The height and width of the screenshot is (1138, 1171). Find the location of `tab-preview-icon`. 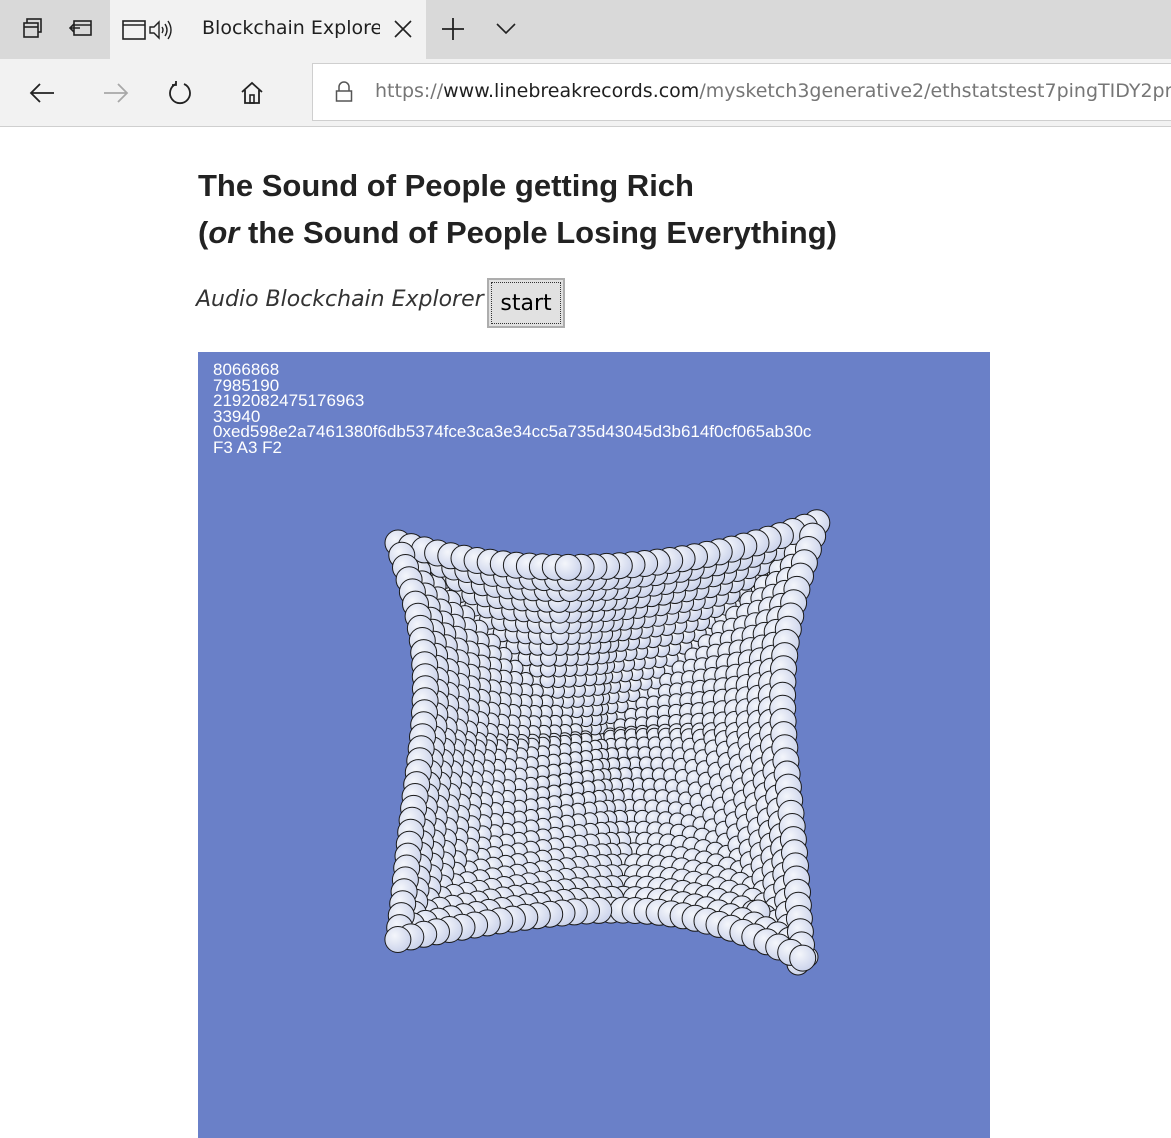

tab-preview-icon is located at coordinates (33, 28).